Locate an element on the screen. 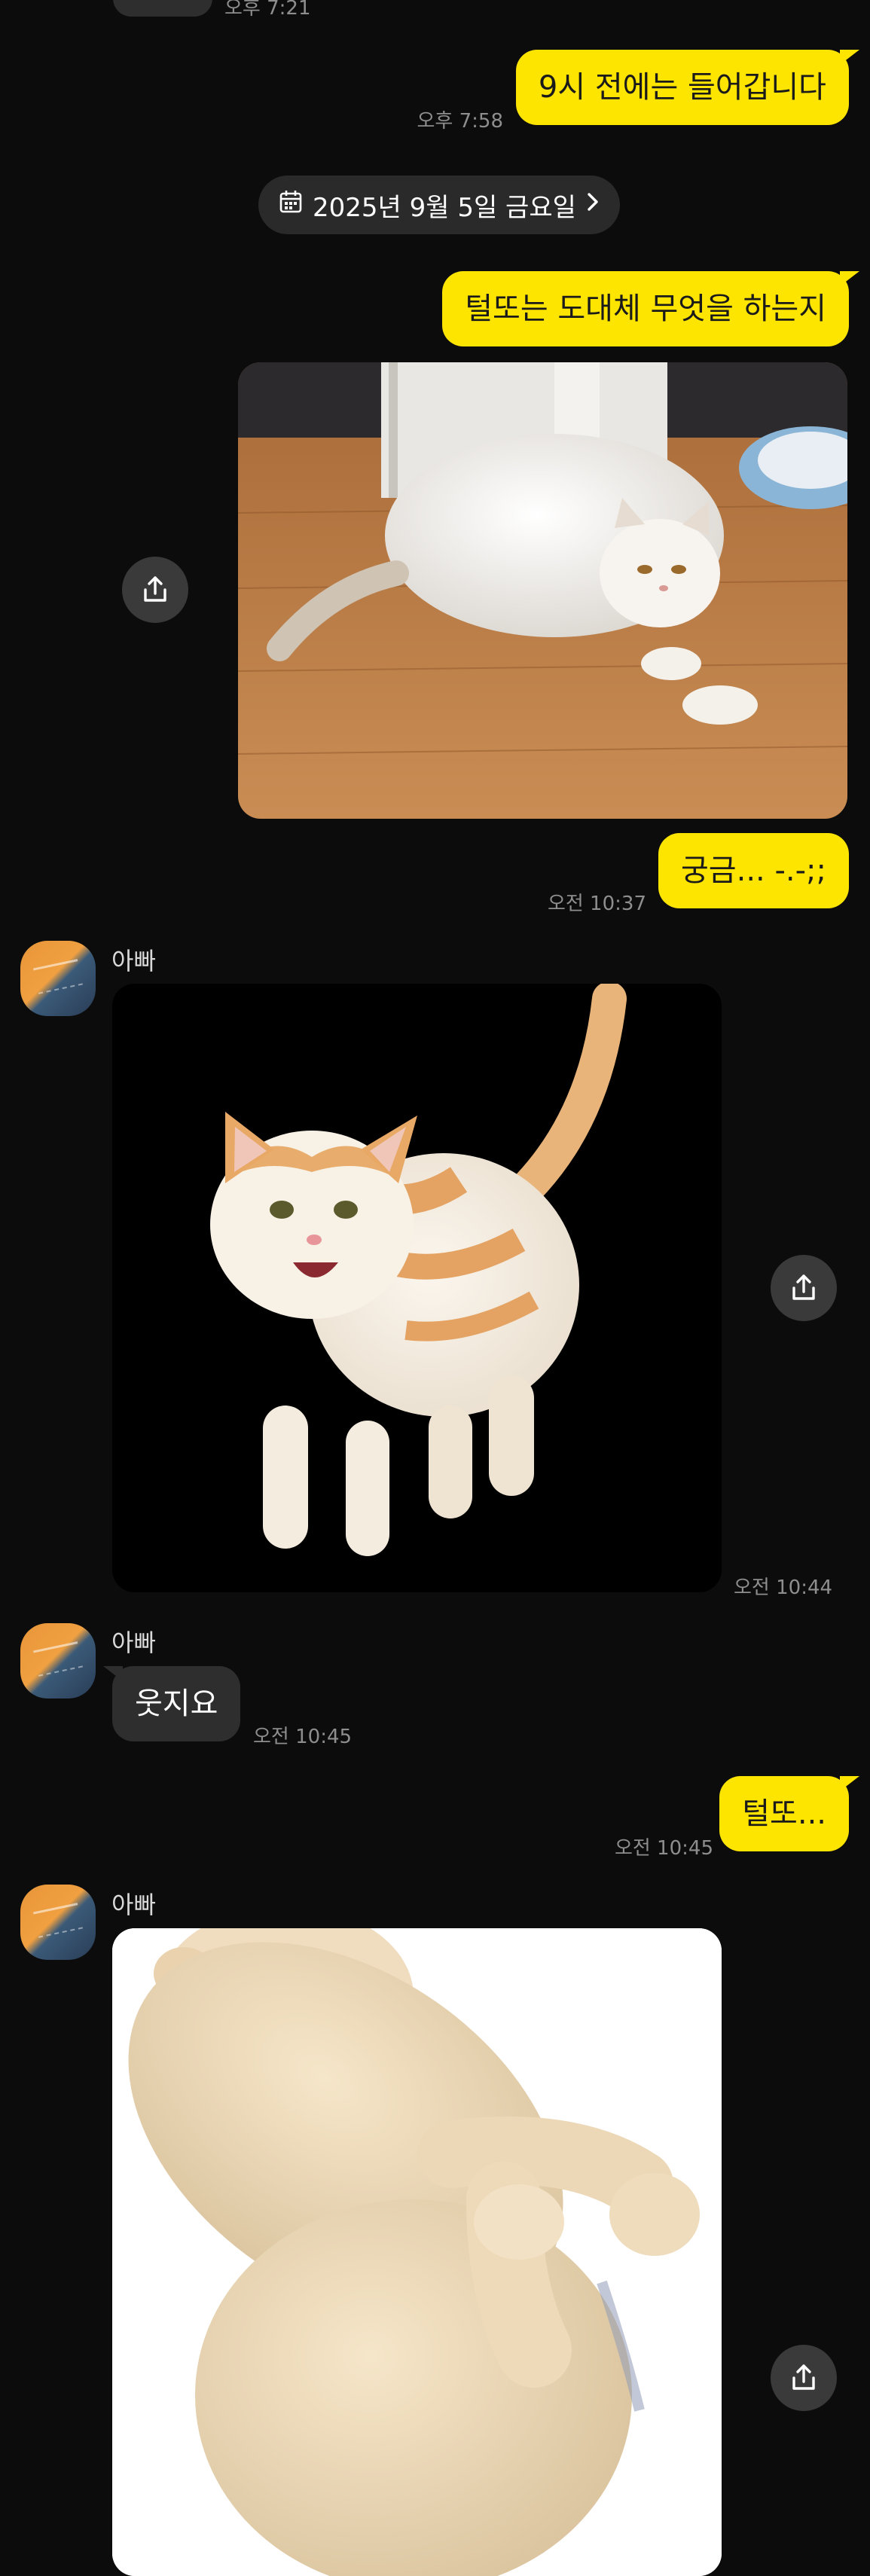  outgoing-message-bubble: 털또는 도대체 무엇을 하는지 is located at coordinates (646, 309).